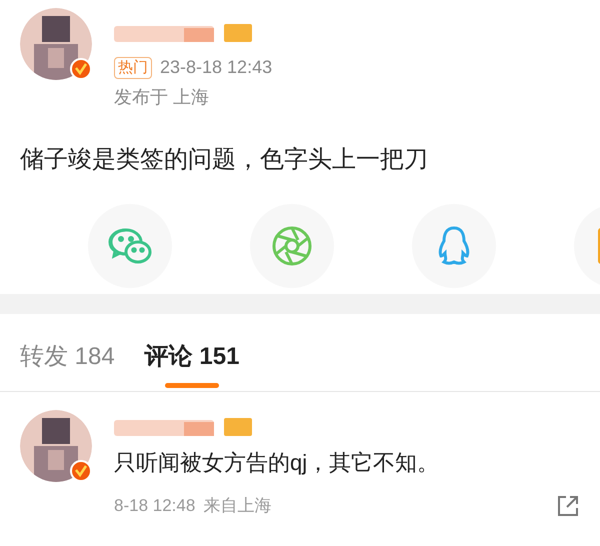 Image resolution: width=600 pixels, height=546 pixels. I want to click on hot-tag: 热门, so click(133, 67).